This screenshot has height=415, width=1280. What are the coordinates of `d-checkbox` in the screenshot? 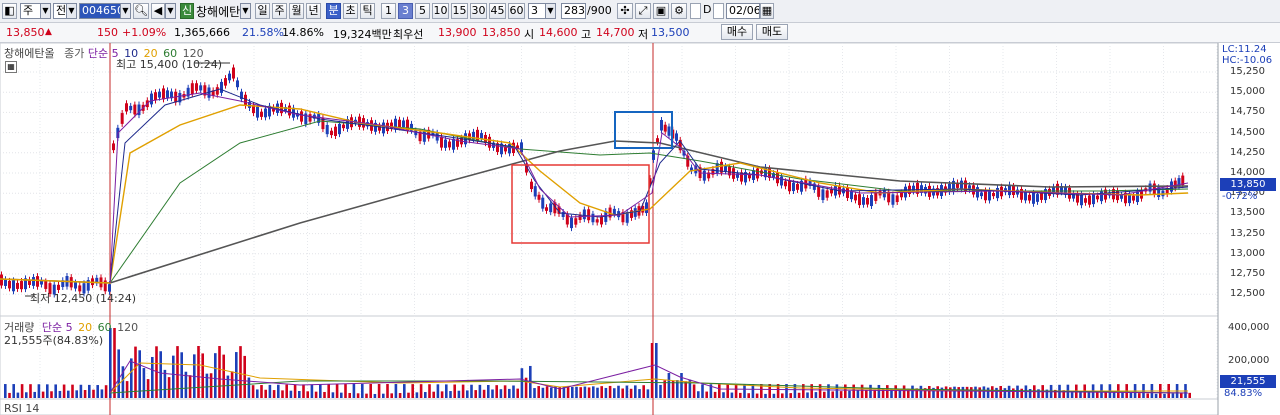 It's located at (695, 11).